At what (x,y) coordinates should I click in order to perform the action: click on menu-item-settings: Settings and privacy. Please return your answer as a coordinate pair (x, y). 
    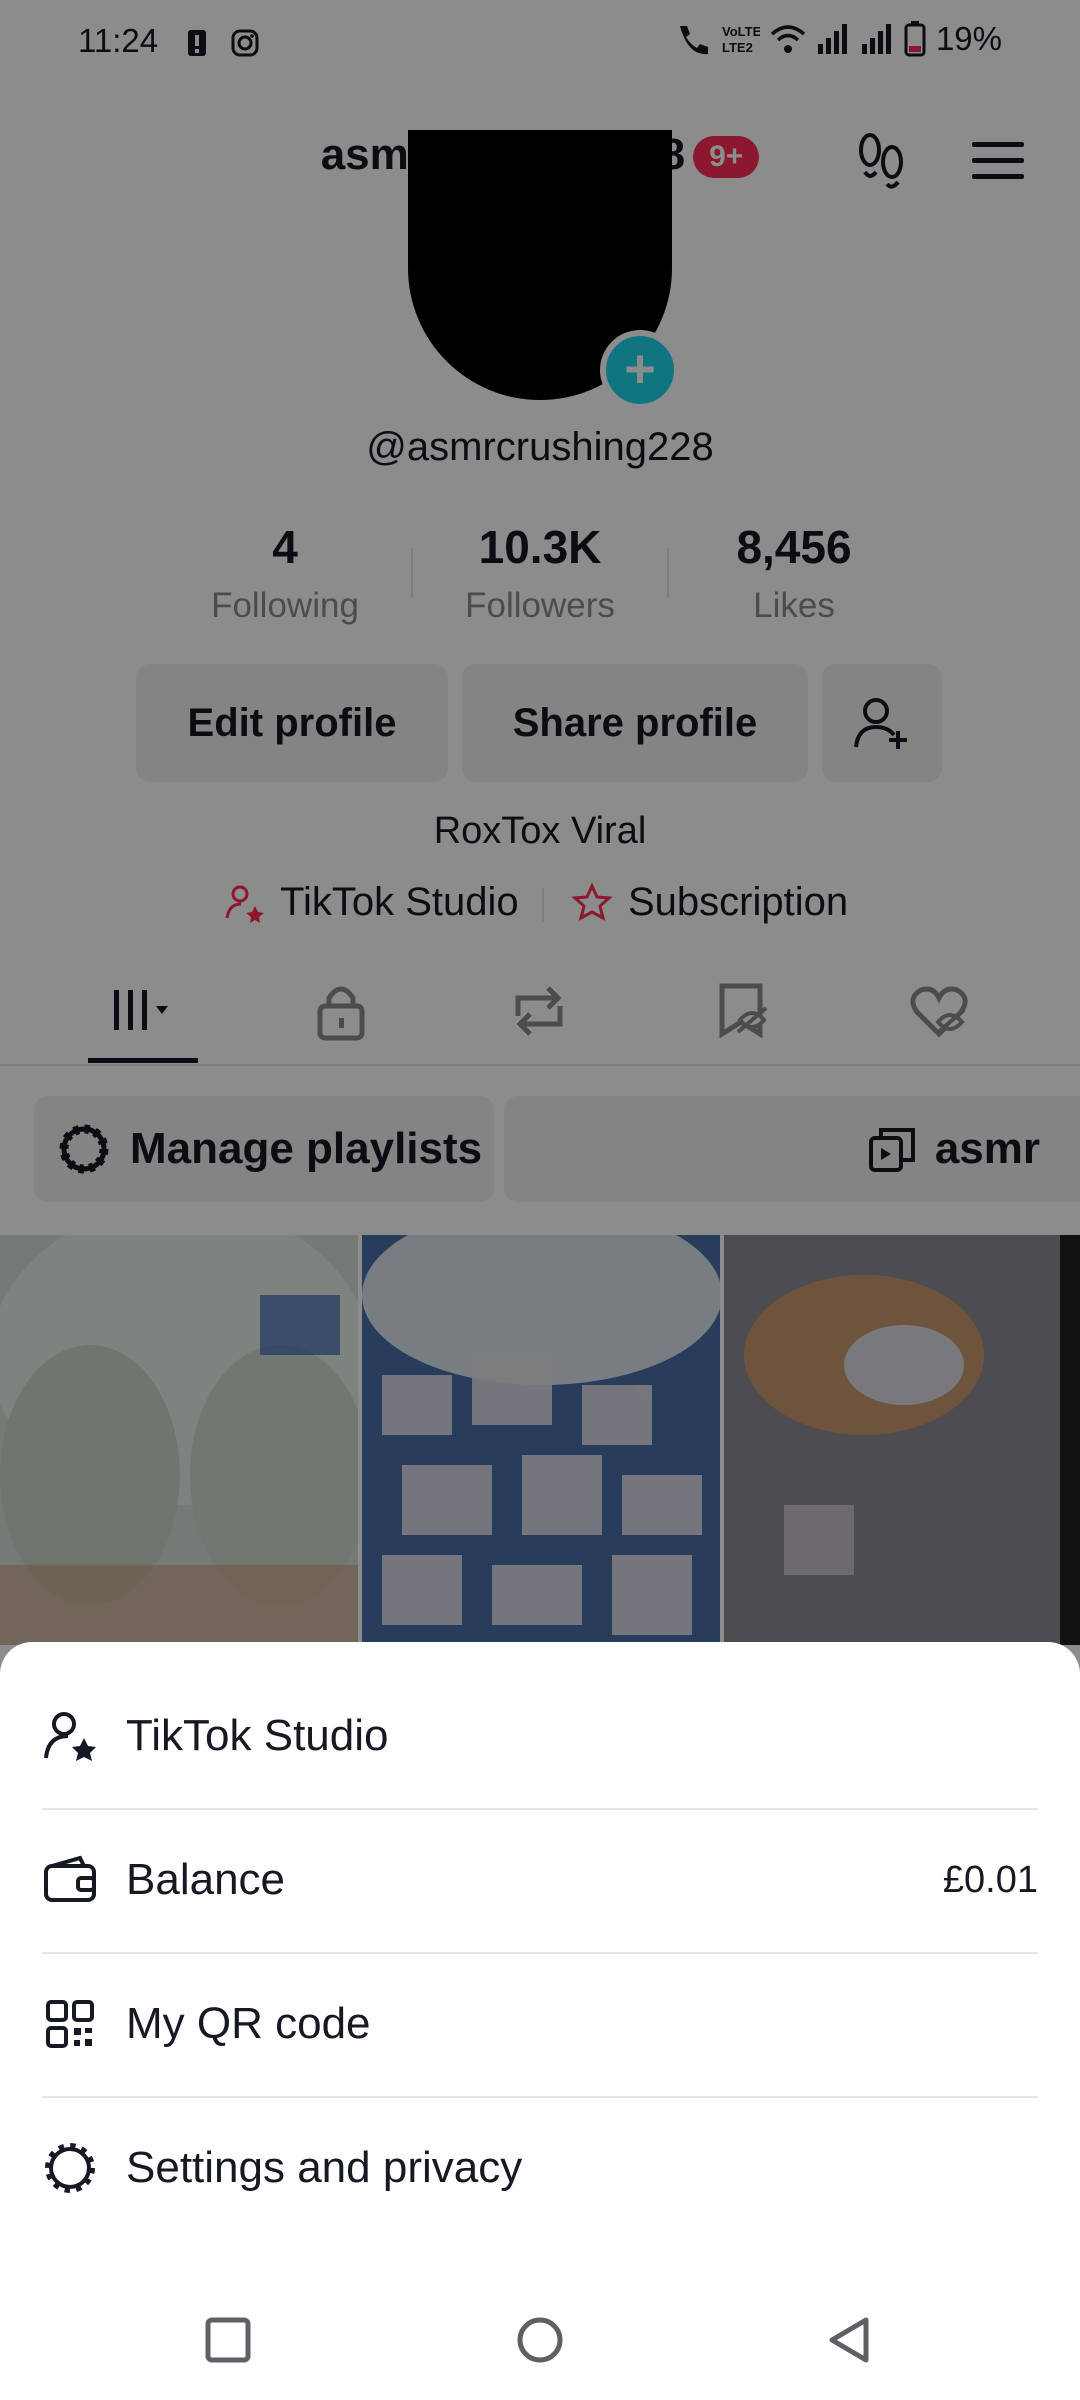
    Looking at the image, I should click on (540, 2168).